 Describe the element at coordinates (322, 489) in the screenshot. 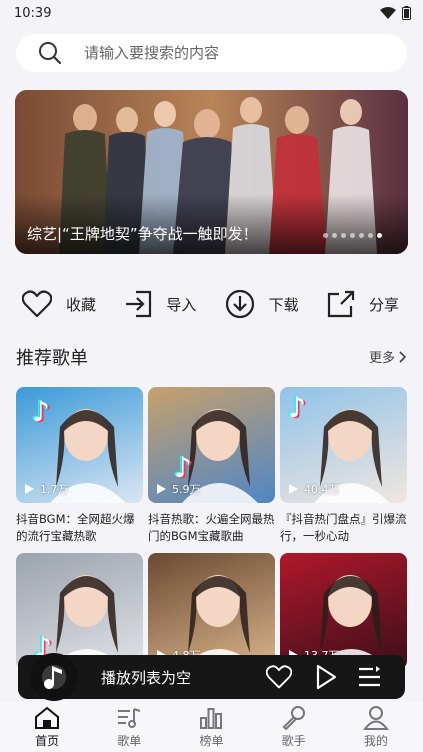

I see `play-count-value: 40.4万` at that location.